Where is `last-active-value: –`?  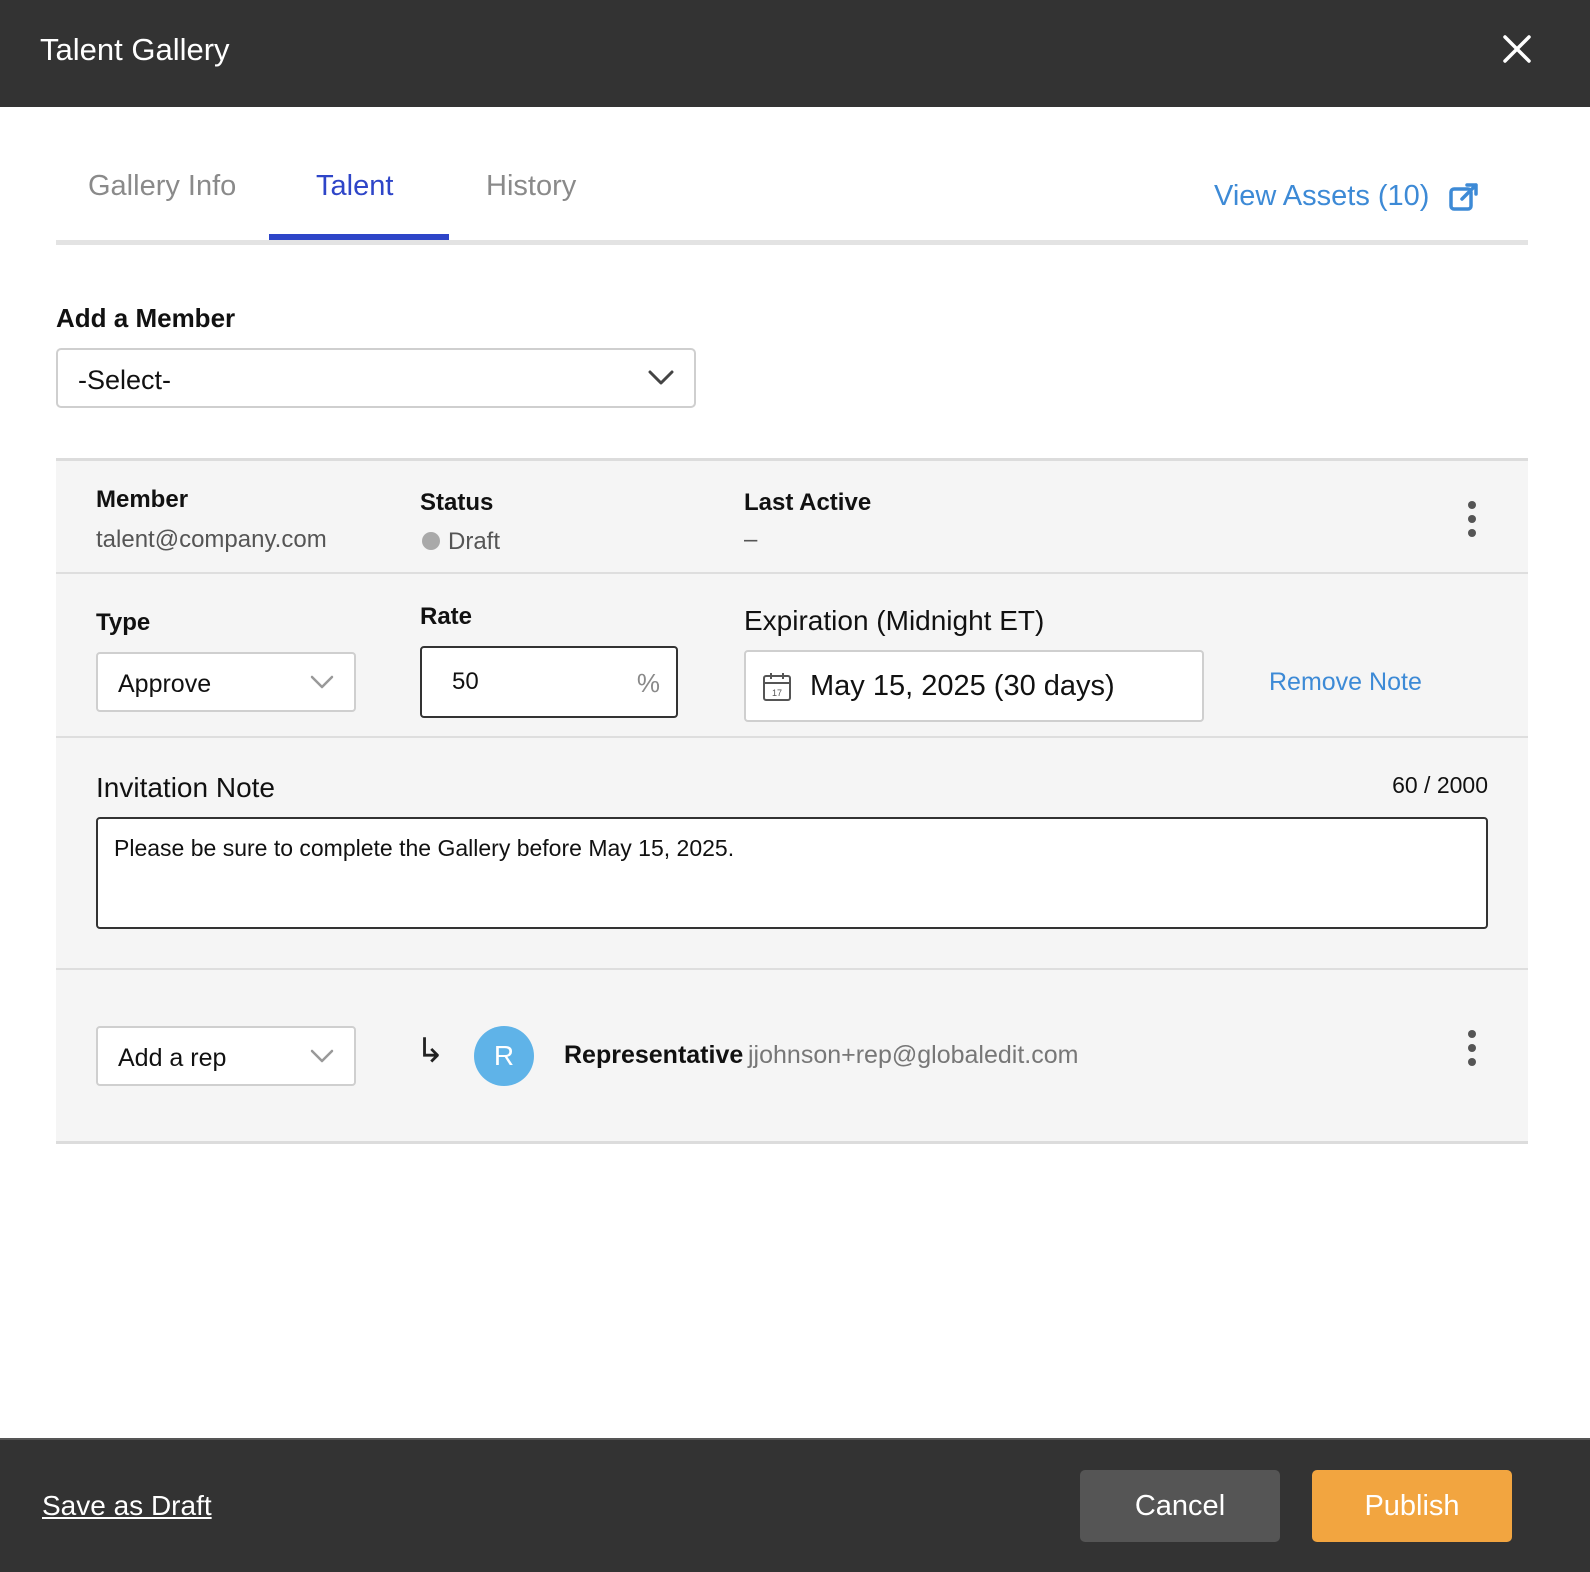 last-active-value: – is located at coordinates (751, 539).